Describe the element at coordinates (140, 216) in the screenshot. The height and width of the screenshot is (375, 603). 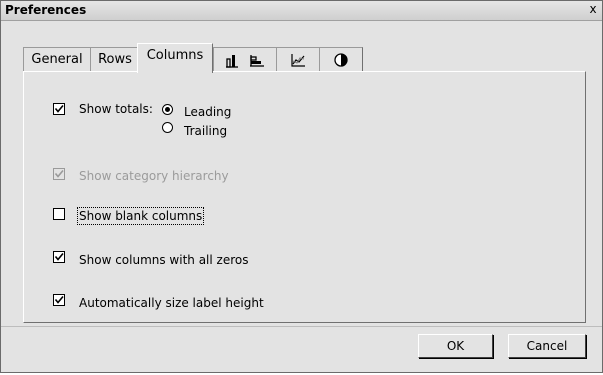
I see `blank-columns-label: Show blank columns` at that location.